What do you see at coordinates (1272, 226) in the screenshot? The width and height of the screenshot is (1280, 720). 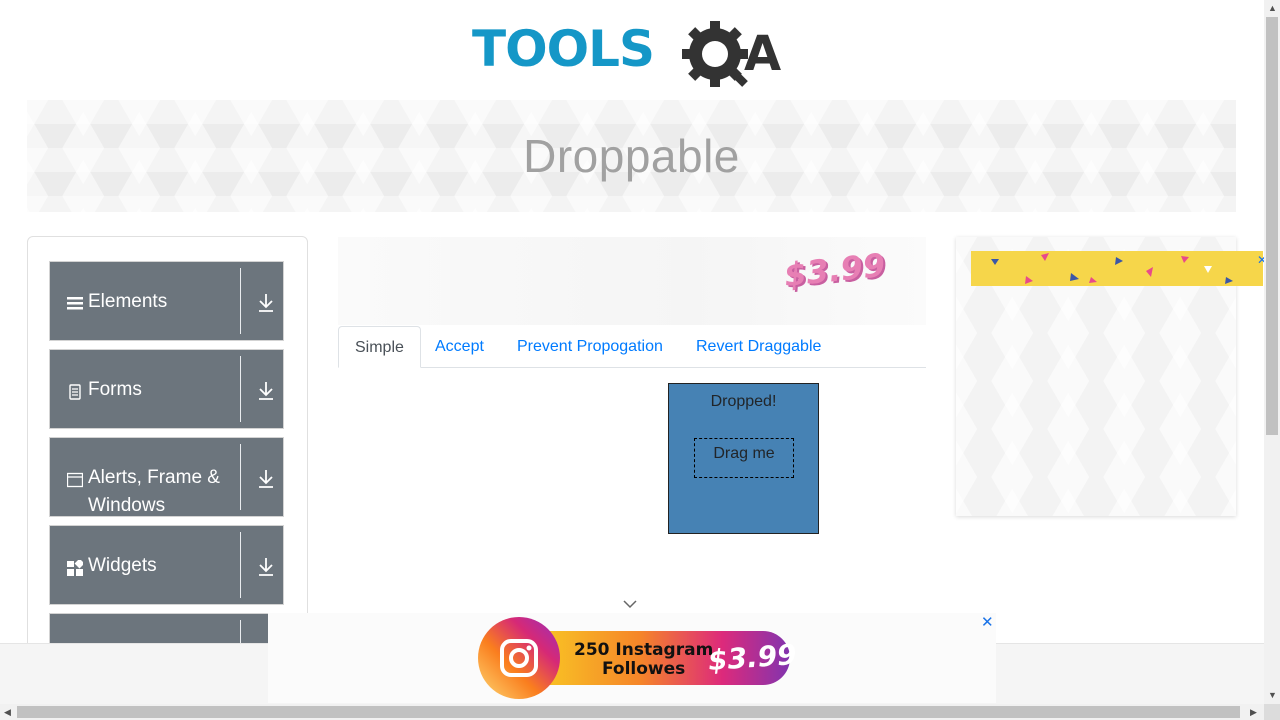 I see `vertical-scroll-thumb` at bounding box center [1272, 226].